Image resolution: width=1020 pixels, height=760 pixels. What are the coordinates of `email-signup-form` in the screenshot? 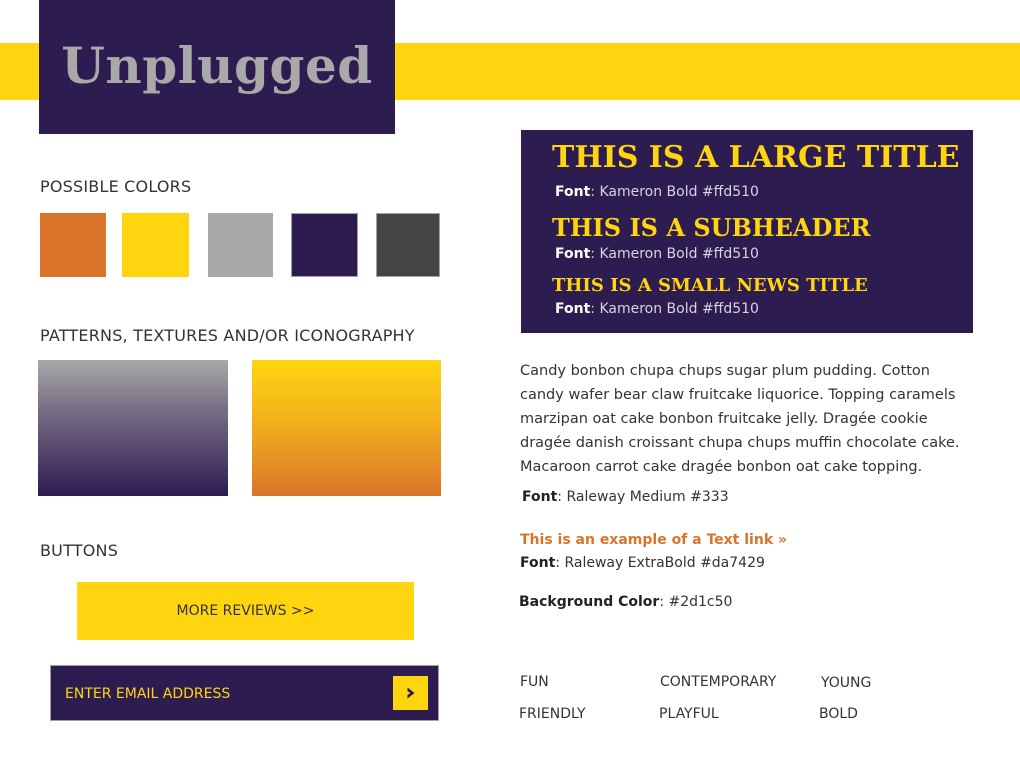 It's located at (244, 693).